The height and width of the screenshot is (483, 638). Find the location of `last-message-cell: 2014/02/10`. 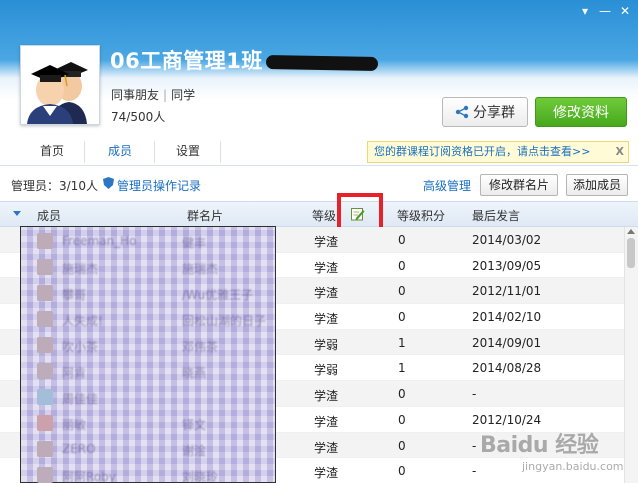

last-message-cell: 2014/02/10 is located at coordinates (507, 317).